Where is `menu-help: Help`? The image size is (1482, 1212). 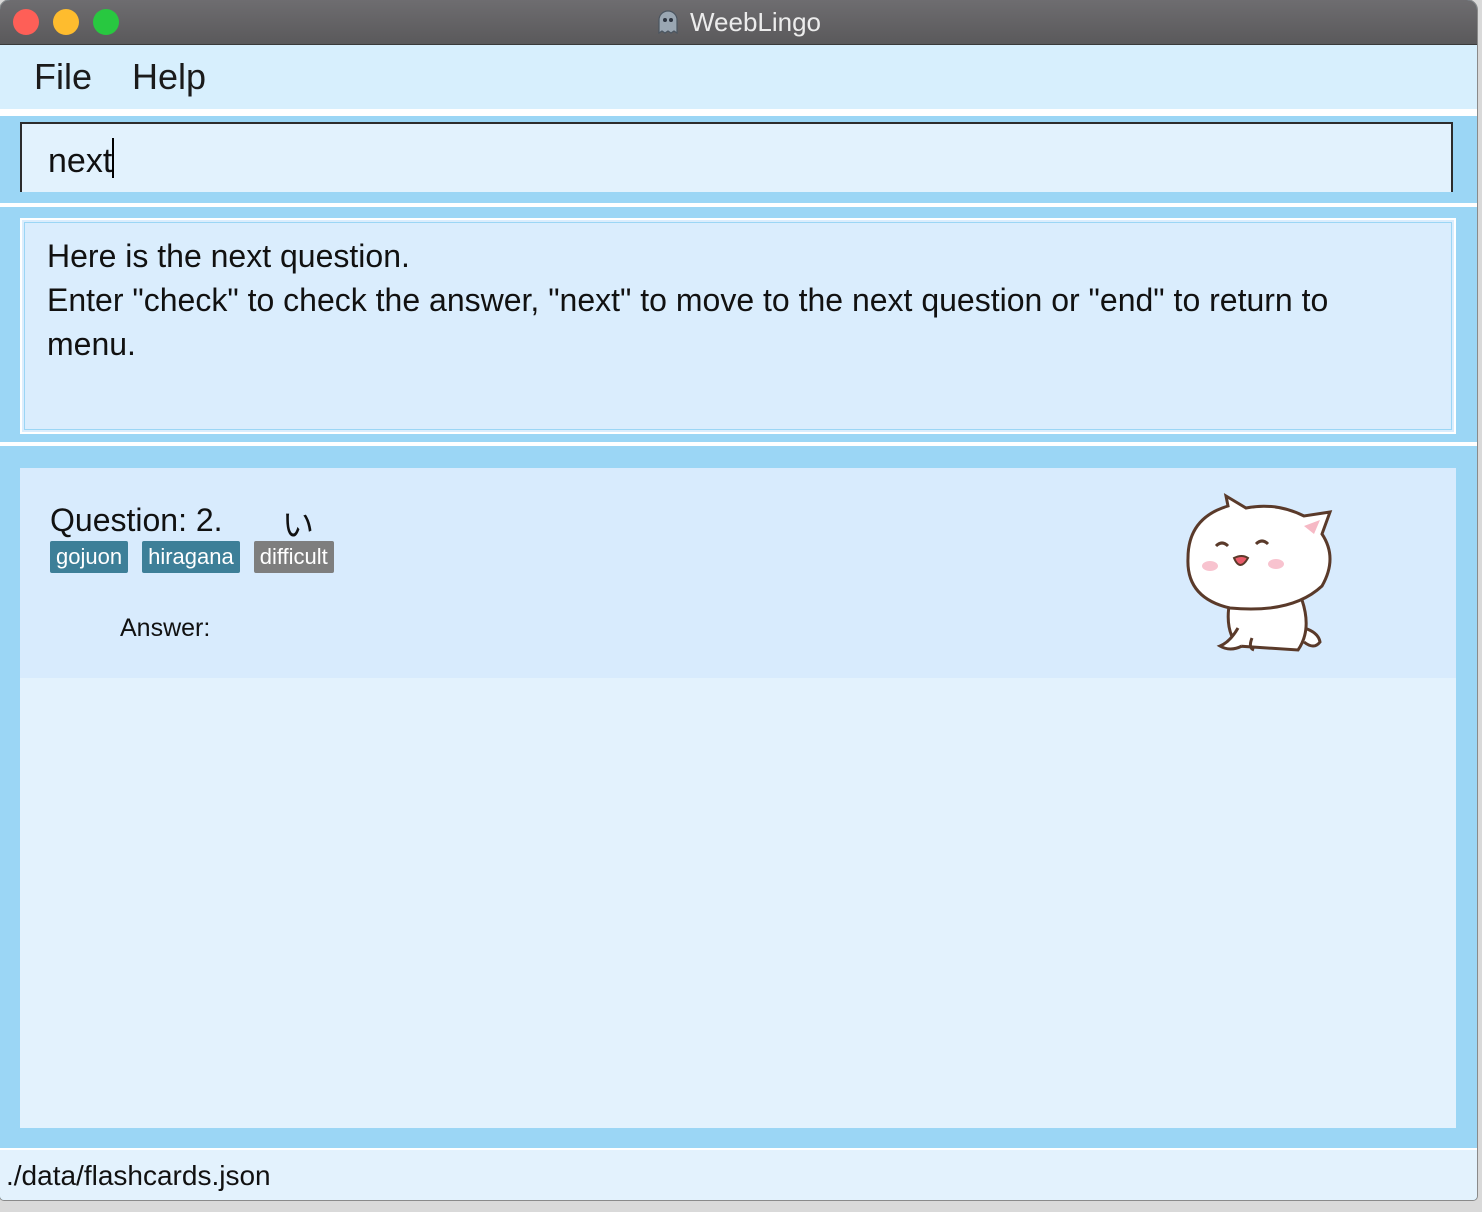 menu-help: Help is located at coordinates (169, 77).